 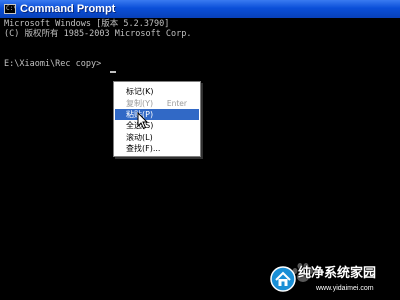 What do you see at coordinates (98, 34) in the screenshot?
I see `console-line-copyright: (C) 版权所有 1985-2003 Microsoft Corp.` at bounding box center [98, 34].